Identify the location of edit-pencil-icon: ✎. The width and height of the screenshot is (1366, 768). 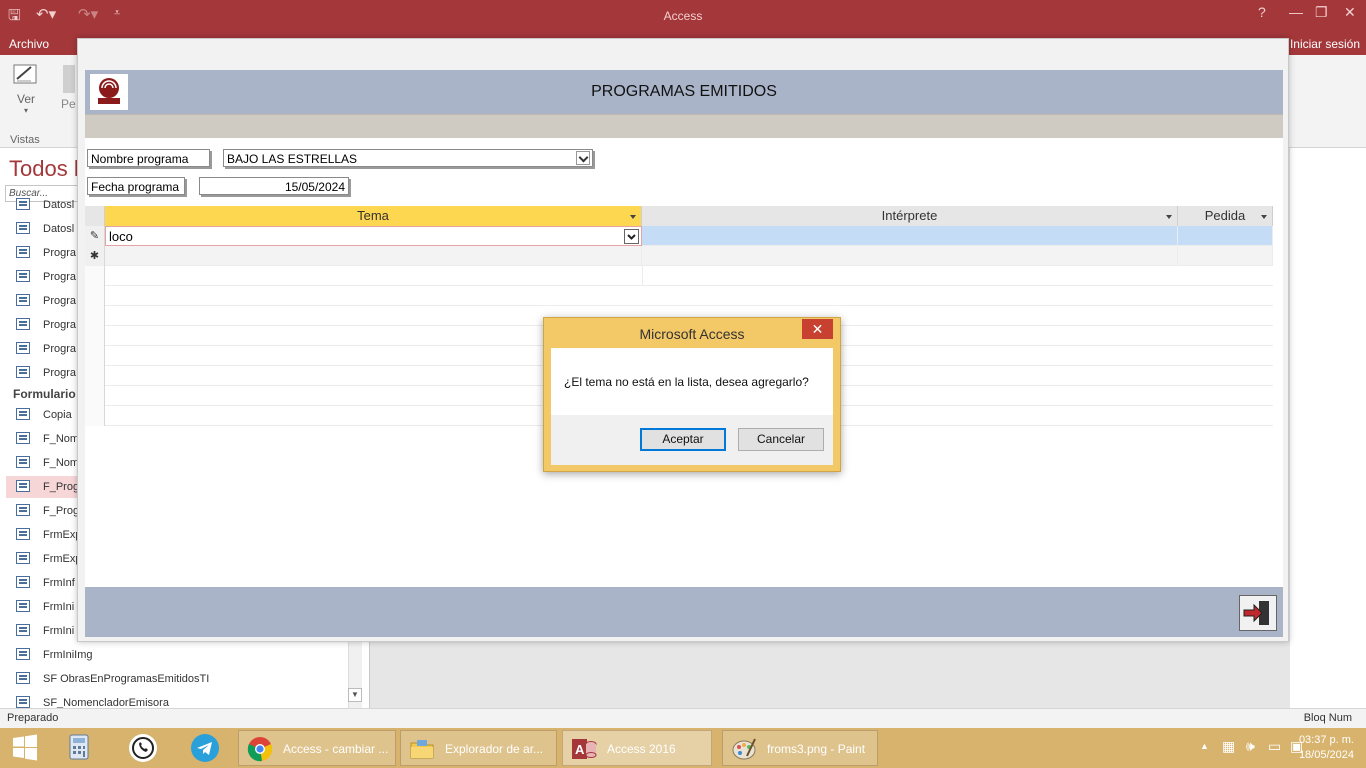
(94, 236).